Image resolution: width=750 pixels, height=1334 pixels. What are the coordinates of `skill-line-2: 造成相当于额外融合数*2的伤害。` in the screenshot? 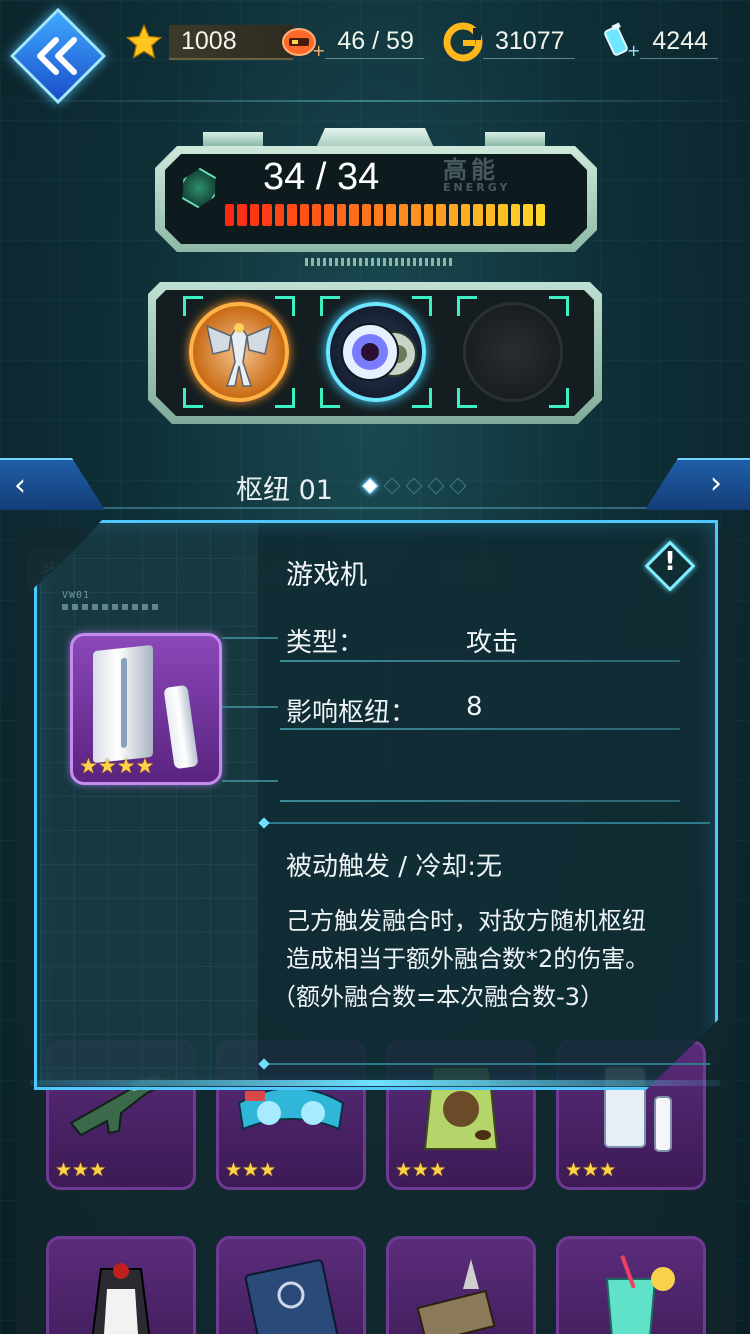 It's located at (468, 959).